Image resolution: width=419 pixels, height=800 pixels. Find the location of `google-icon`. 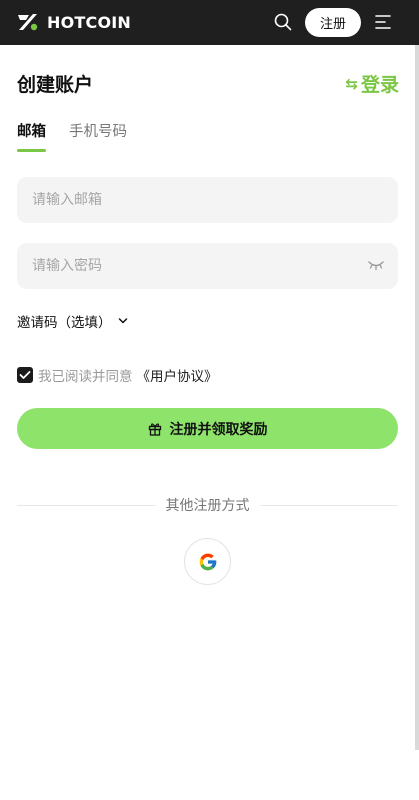

google-icon is located at coordinates (207, 561).